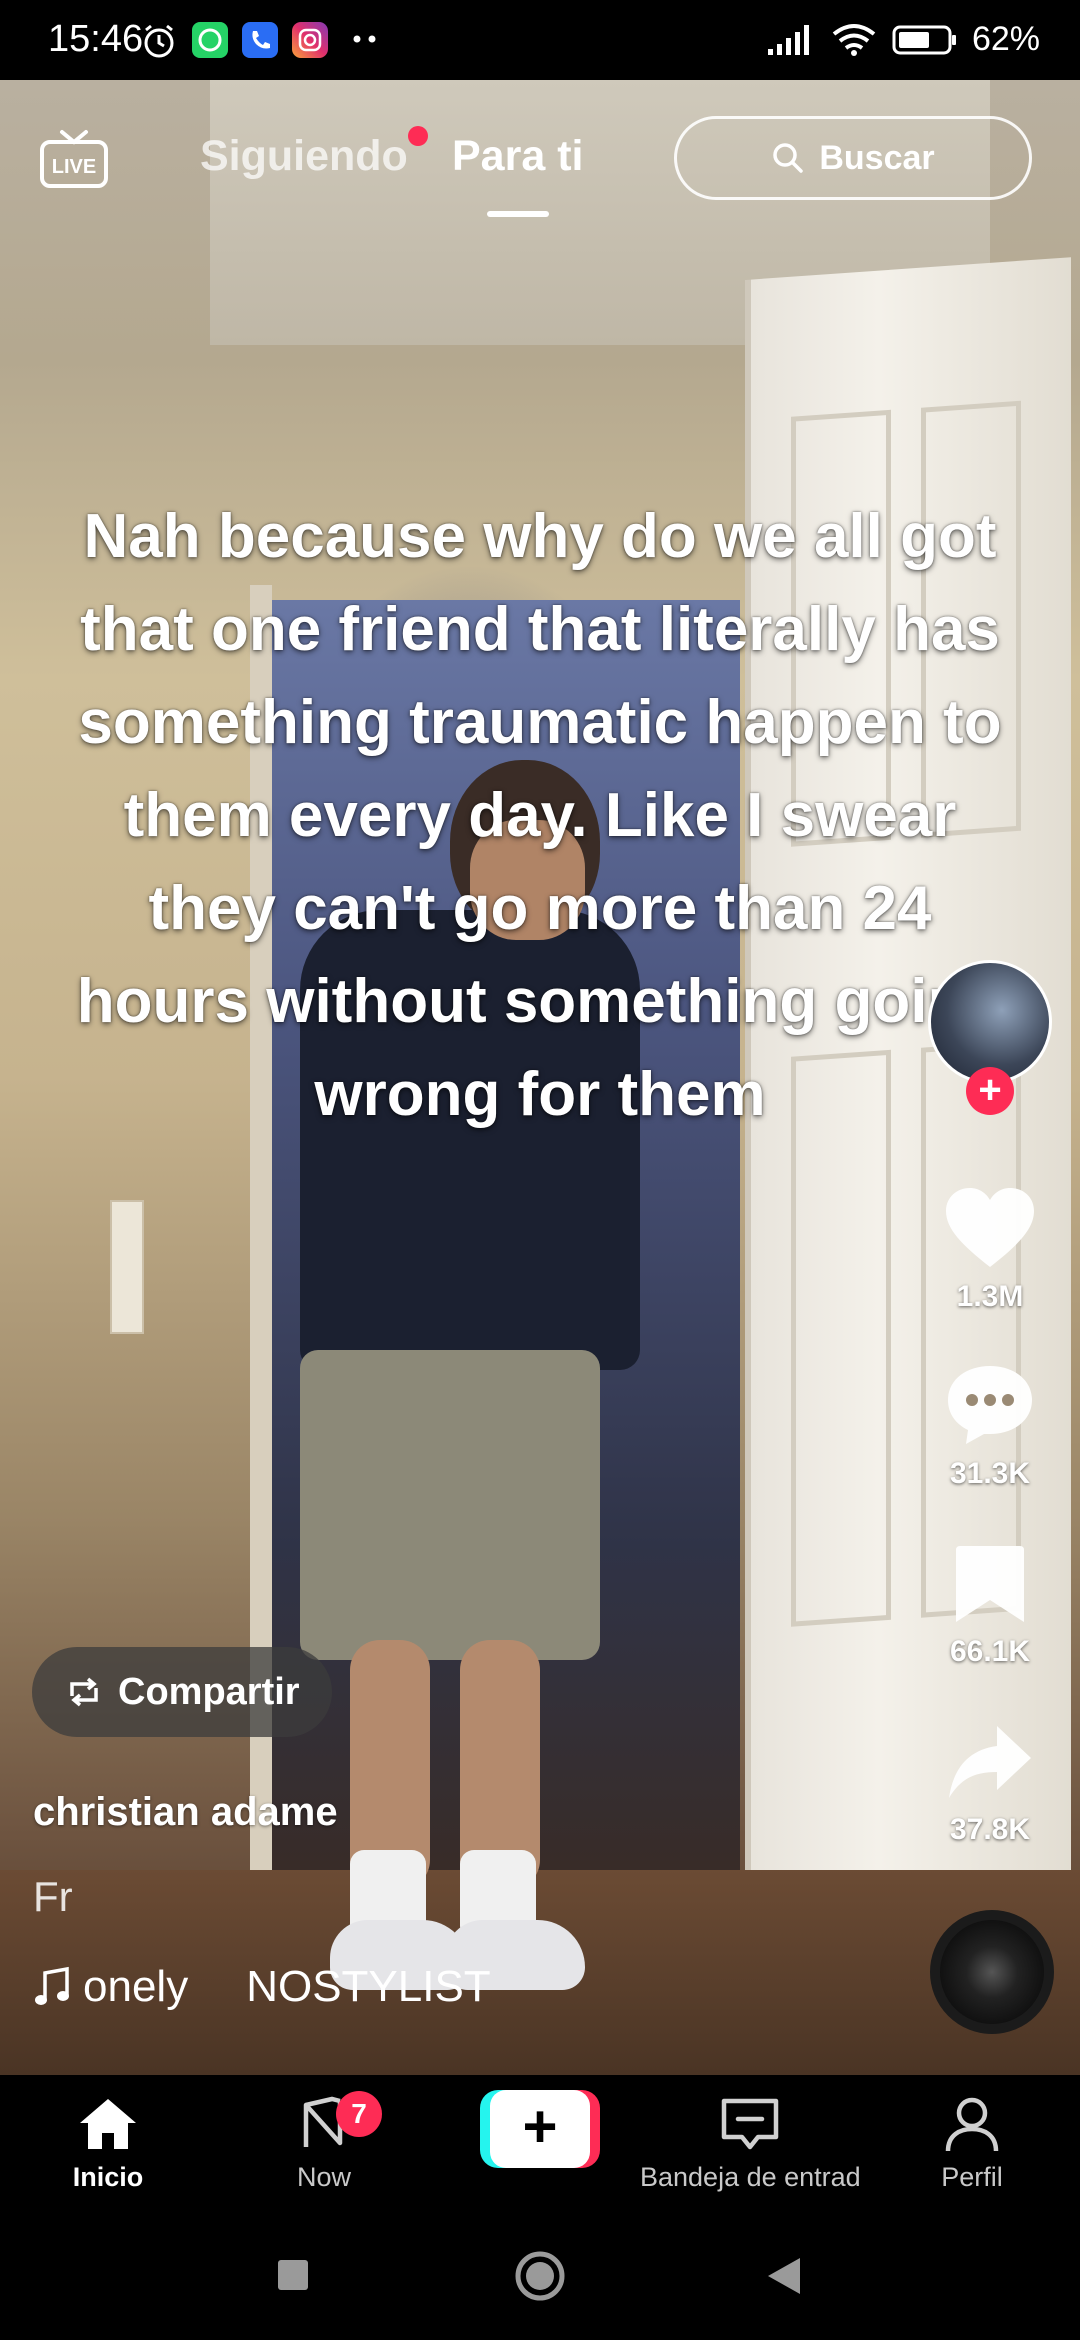  What do you see at coordinates (260, 40) in the screenshot?
I see `phone-app-icon` at bounding box center [260, 40].